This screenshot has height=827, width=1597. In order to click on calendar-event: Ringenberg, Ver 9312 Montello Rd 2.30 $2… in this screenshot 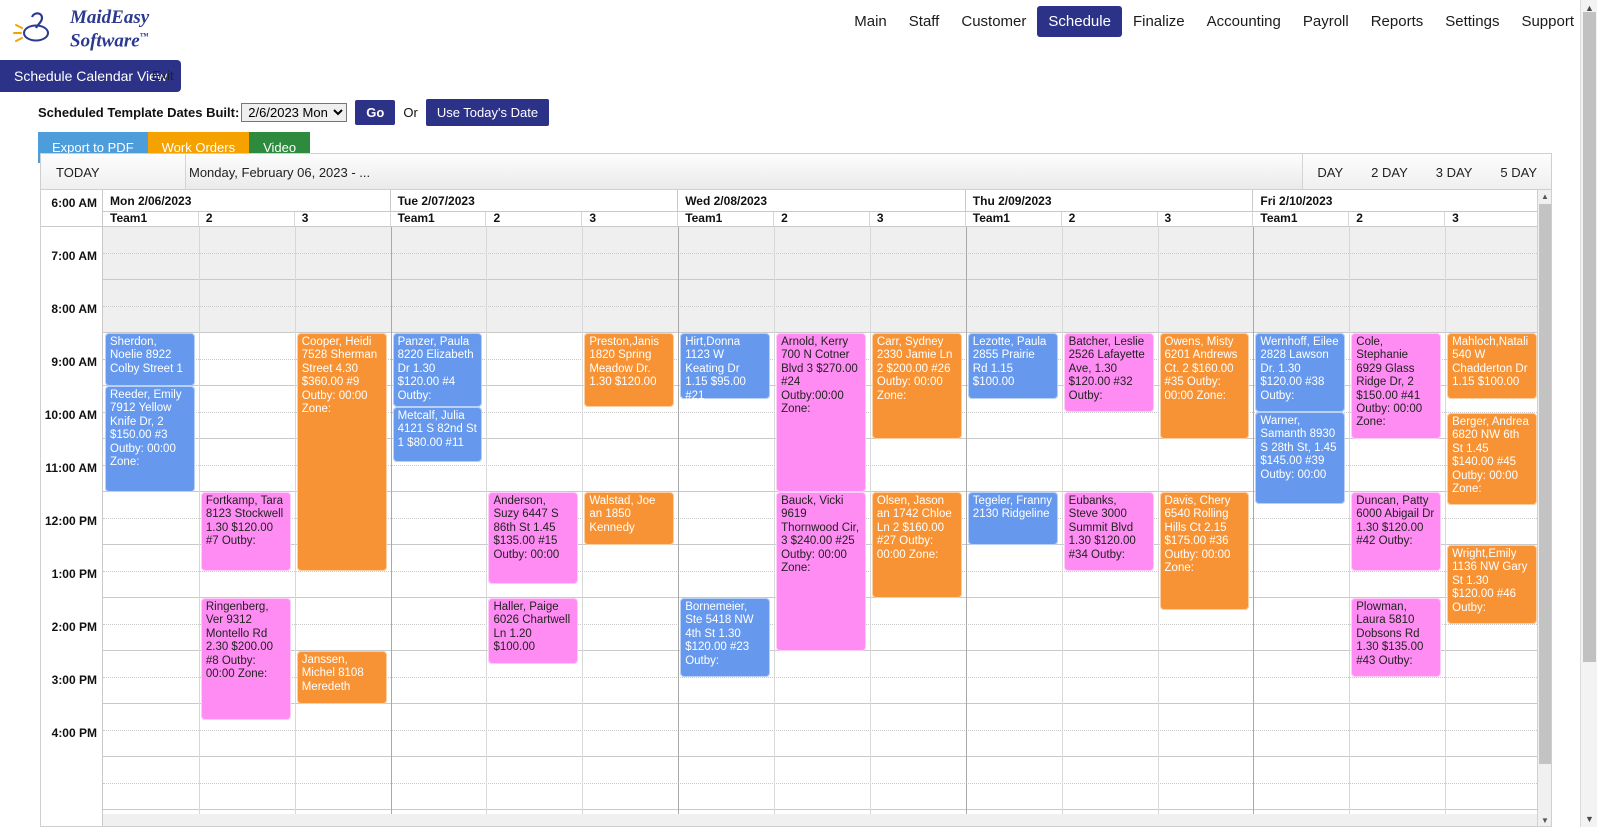, I will do `click(245, 659)`.